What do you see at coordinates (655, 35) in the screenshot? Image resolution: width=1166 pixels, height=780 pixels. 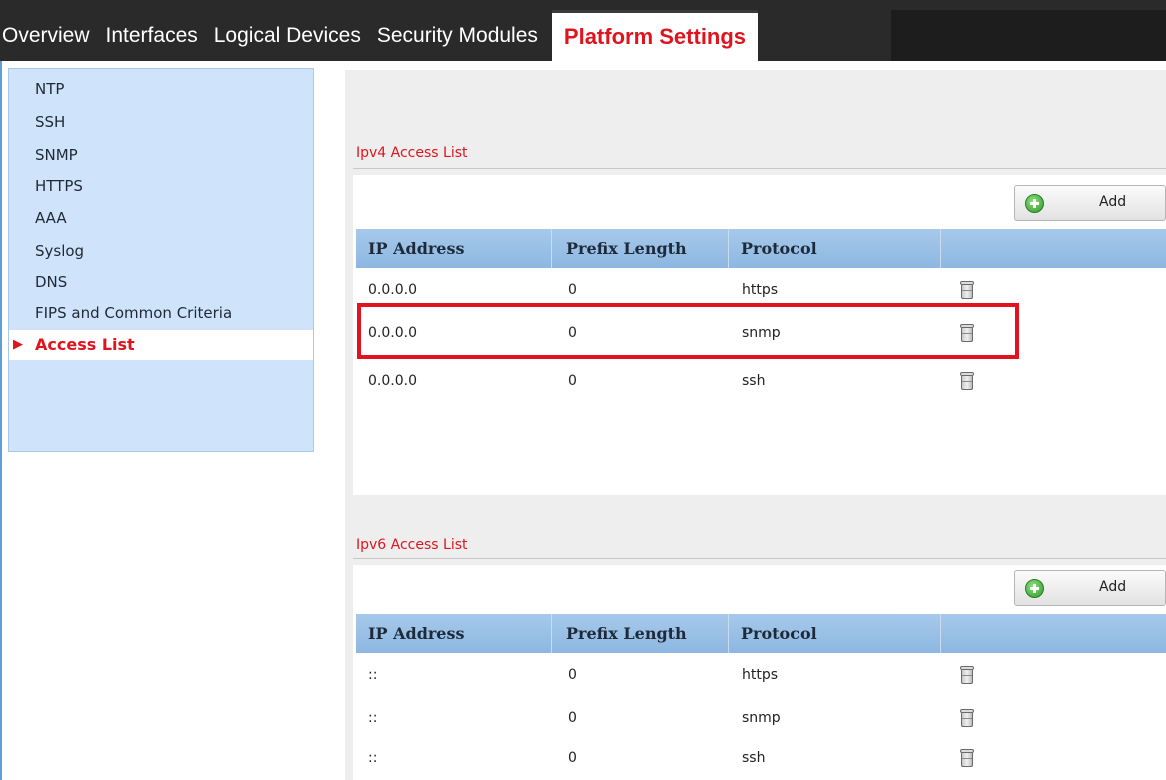 I see `tab-platform-settings: Platform Settings` at bounding box center [655, 35].